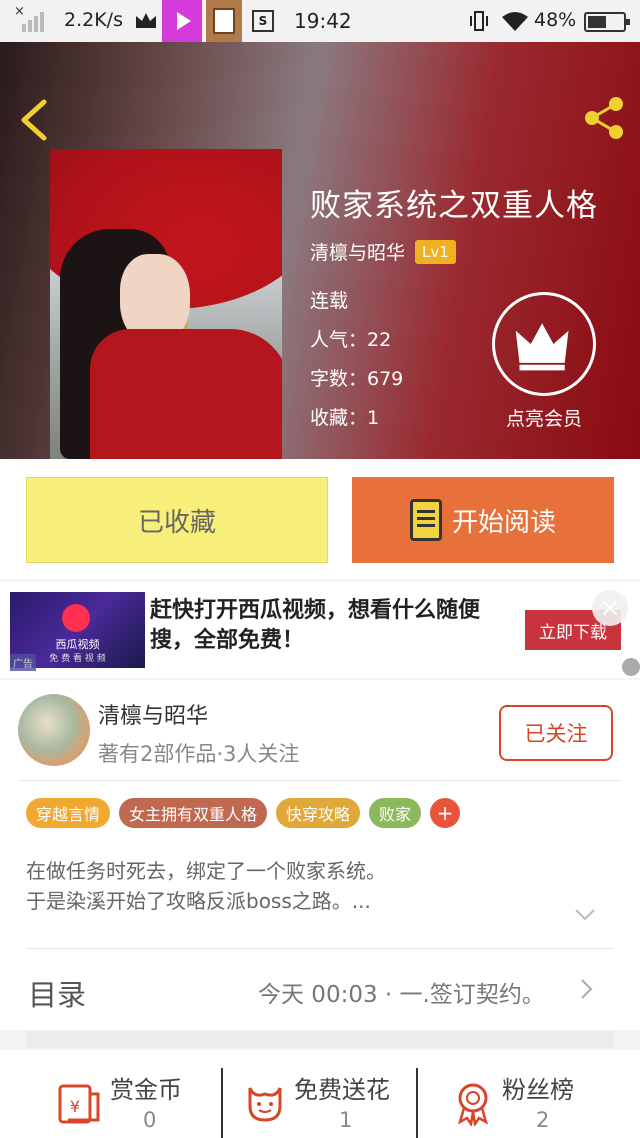 Image resolution: width=640 pixels, height=1138 pixels. What do you see at coordinates (357, 251) in the screenshot?
I see `author-name: 清檩与昭华` at bounding box center [357, 251].